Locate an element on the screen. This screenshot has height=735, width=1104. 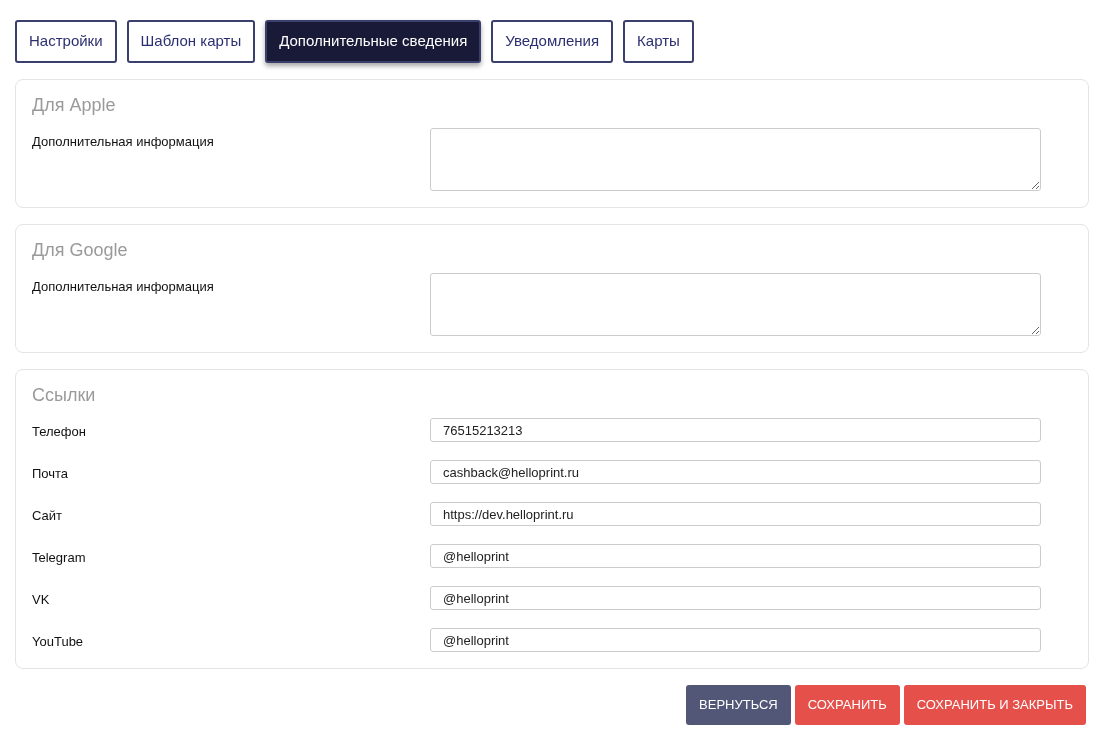
input-field: 76515213213 is located at coordinates (735, 430).